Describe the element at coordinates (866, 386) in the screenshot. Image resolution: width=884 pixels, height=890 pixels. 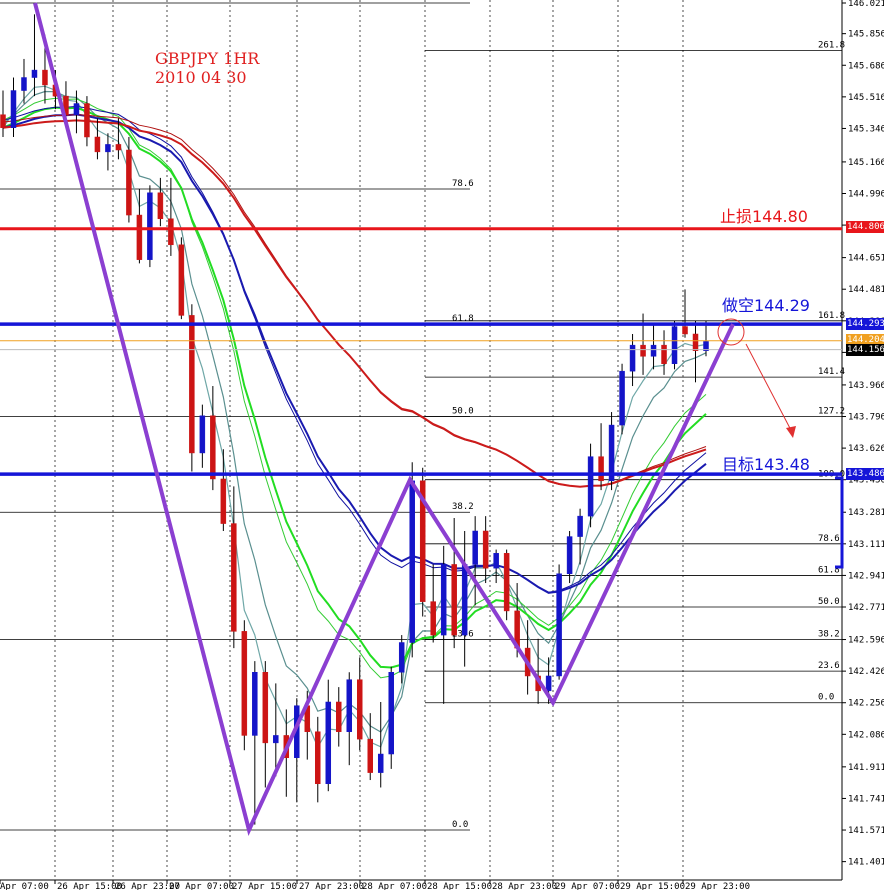
I see `y-tick-label: 143.966` at that location.